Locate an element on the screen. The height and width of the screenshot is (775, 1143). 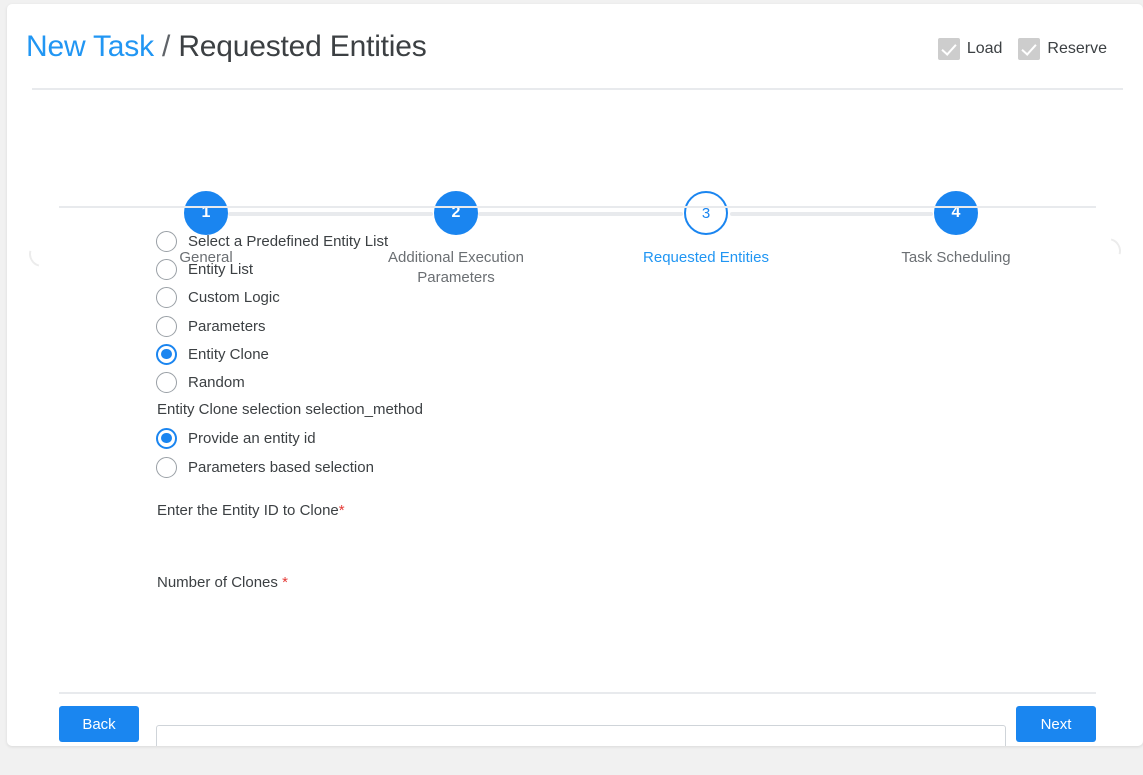
radio-custom-logic-label: Custom Logic is located at coordinates (234, 297).